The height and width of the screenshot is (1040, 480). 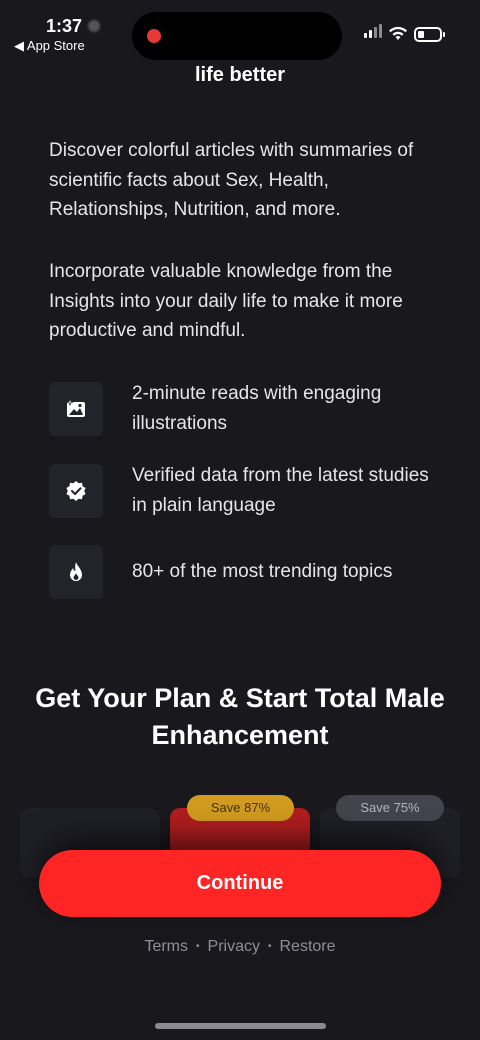 I want to click on flame-icon, so click(x=76, y=572).